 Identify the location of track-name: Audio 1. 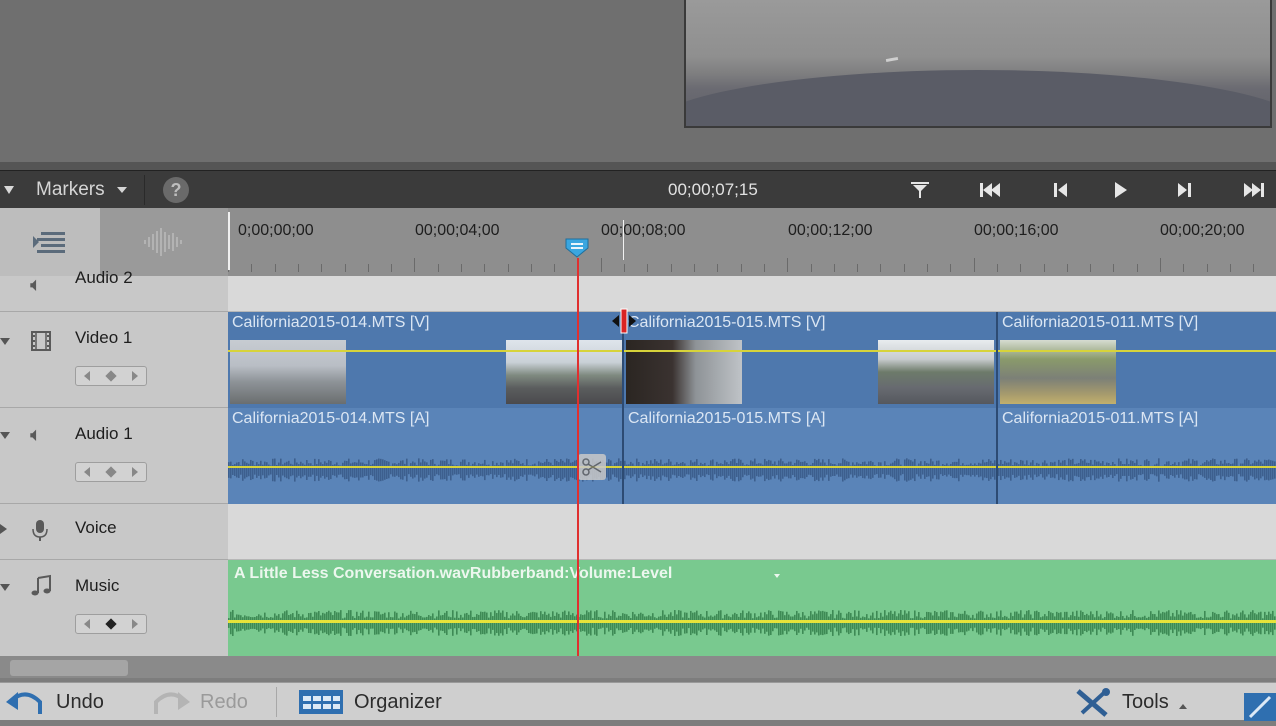
(104, 433).